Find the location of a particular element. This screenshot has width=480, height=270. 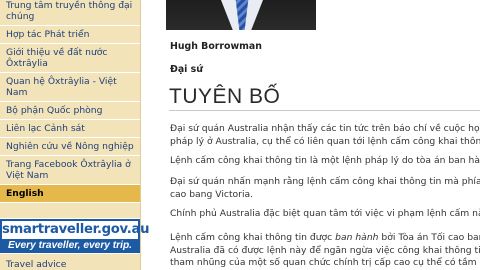

smartraveller-tagline: Every traveller, every trip. is located at coordinates (70, 245).